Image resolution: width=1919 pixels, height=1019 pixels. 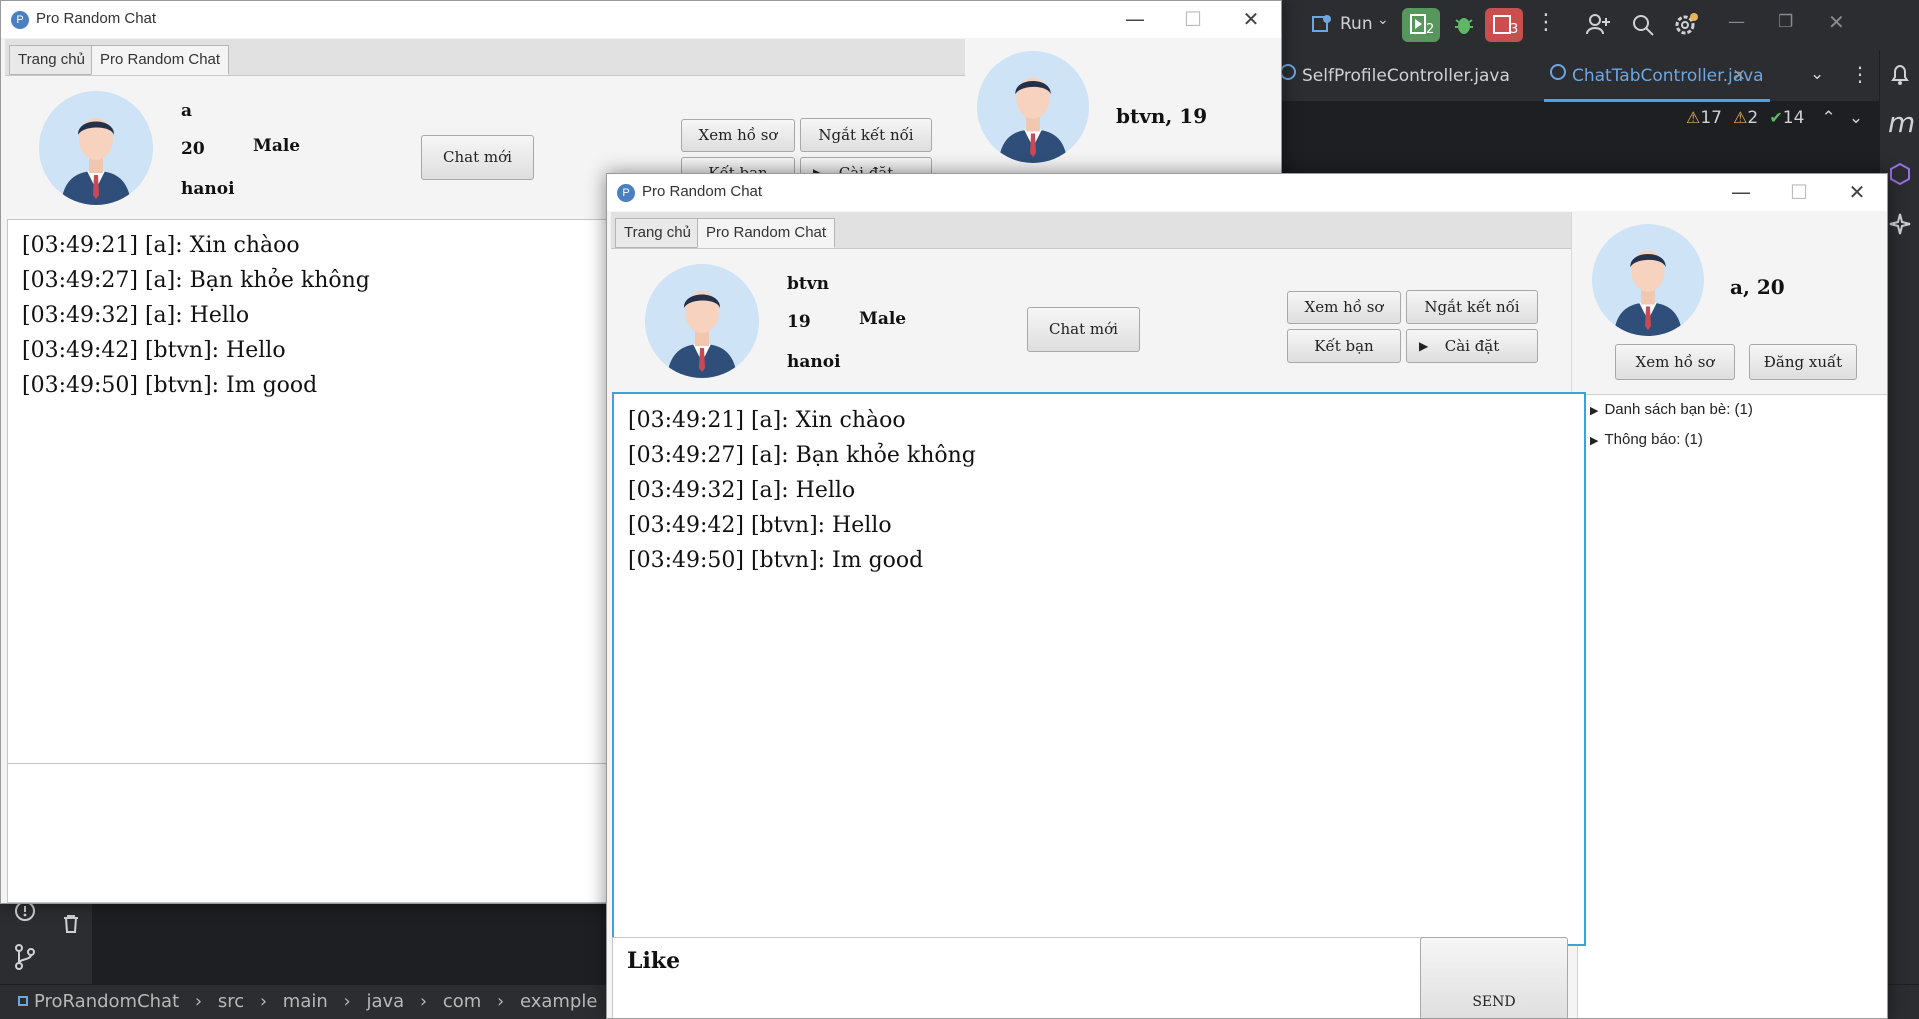 I want to click on git-branch-icon, so click(x=25, y=959).